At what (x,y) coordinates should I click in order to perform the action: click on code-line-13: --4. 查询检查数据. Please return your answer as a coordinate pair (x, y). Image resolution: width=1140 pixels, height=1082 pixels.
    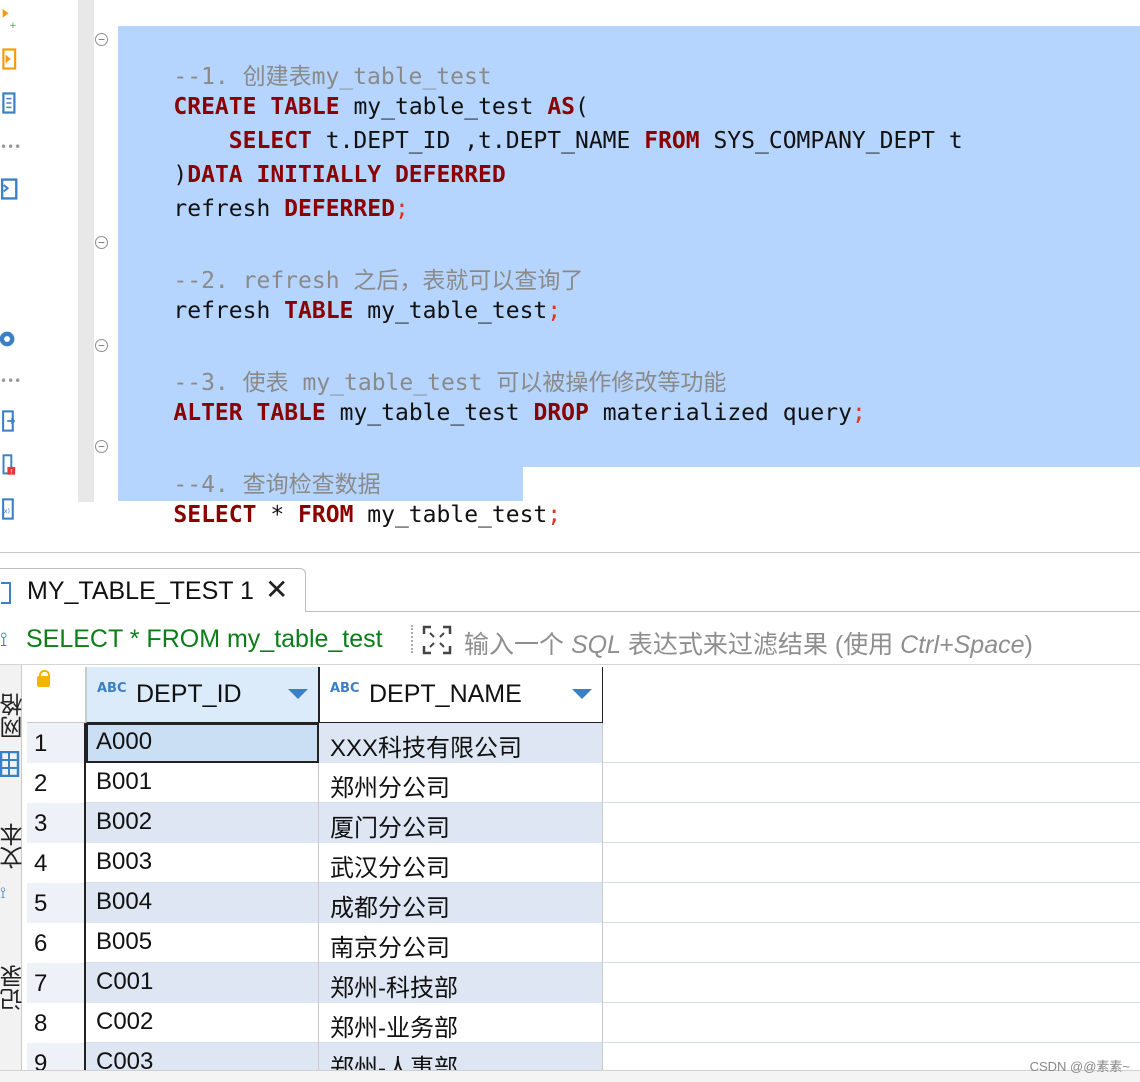
    Looking at the image, I should click on (249, 466).